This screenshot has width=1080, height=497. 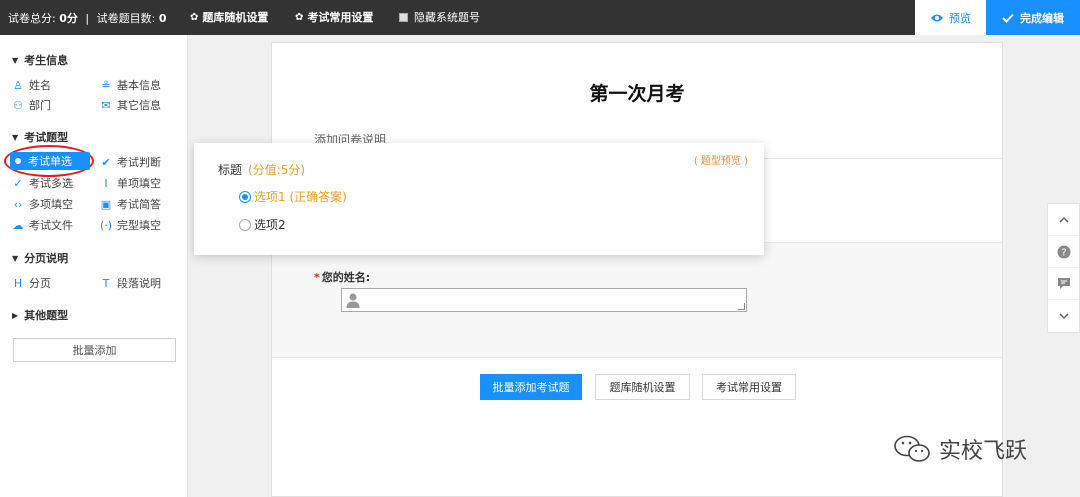 I want to click on required-mark: *, so click(x=317, y=277).